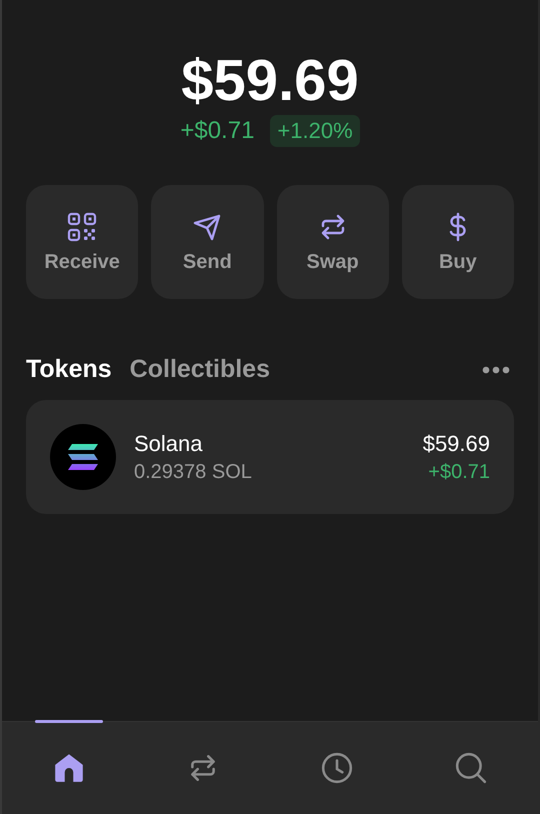 The width and height of the screenshot is (540, 814). I want to click on token-logo-icon, so click(83, 457).